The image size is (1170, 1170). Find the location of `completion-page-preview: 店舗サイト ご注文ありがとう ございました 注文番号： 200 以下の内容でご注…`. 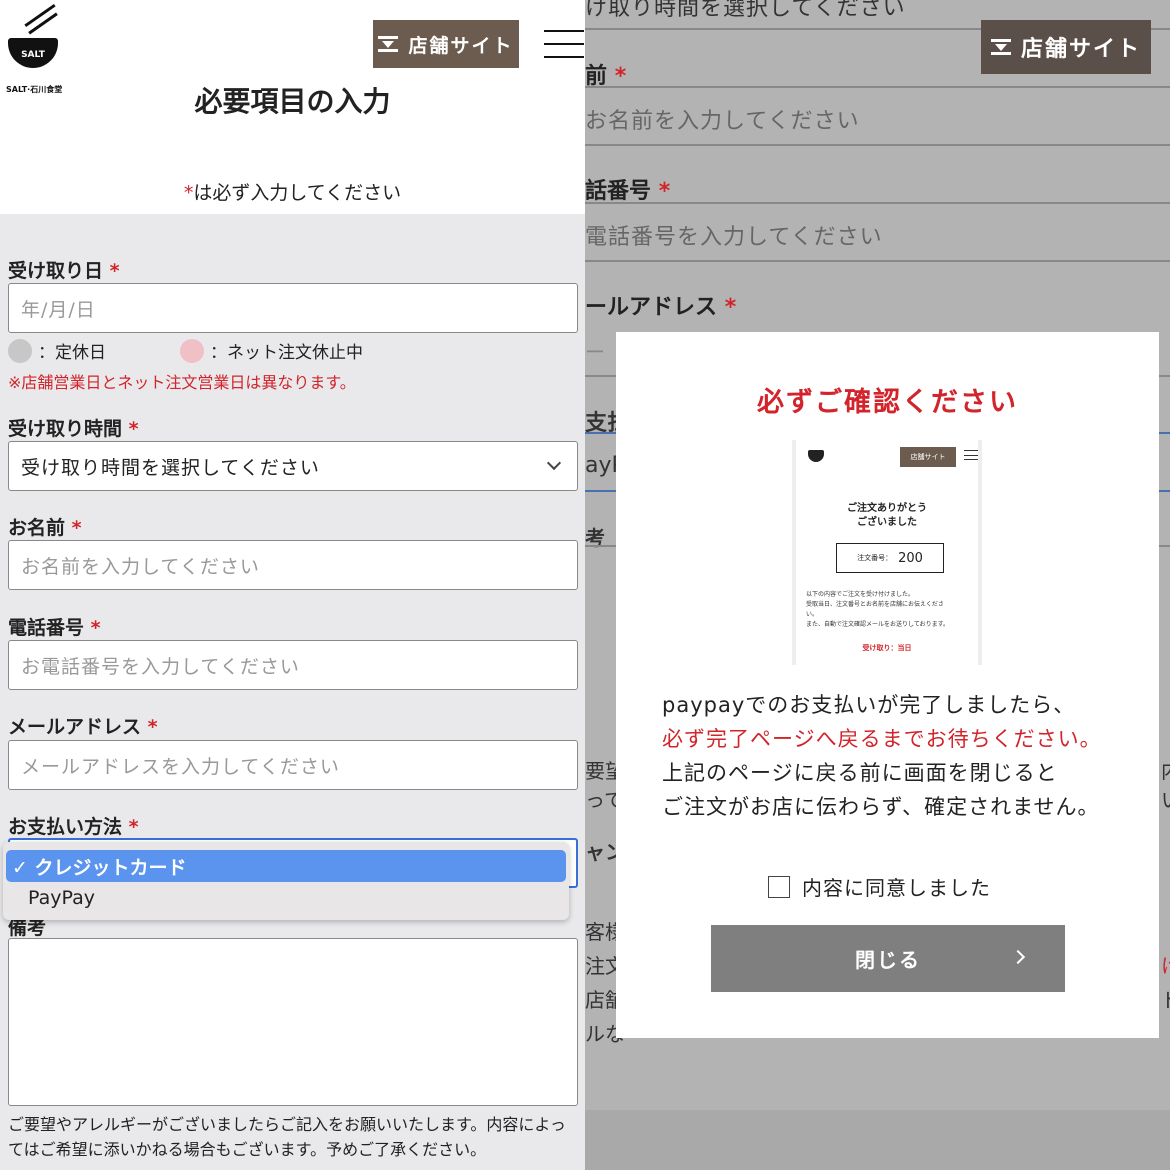

completion-page-preview: 店舗サイト ご注文ありがとう ございました 注文番号： 200 以下の内容でご注… is located at coordinates (887, 552).